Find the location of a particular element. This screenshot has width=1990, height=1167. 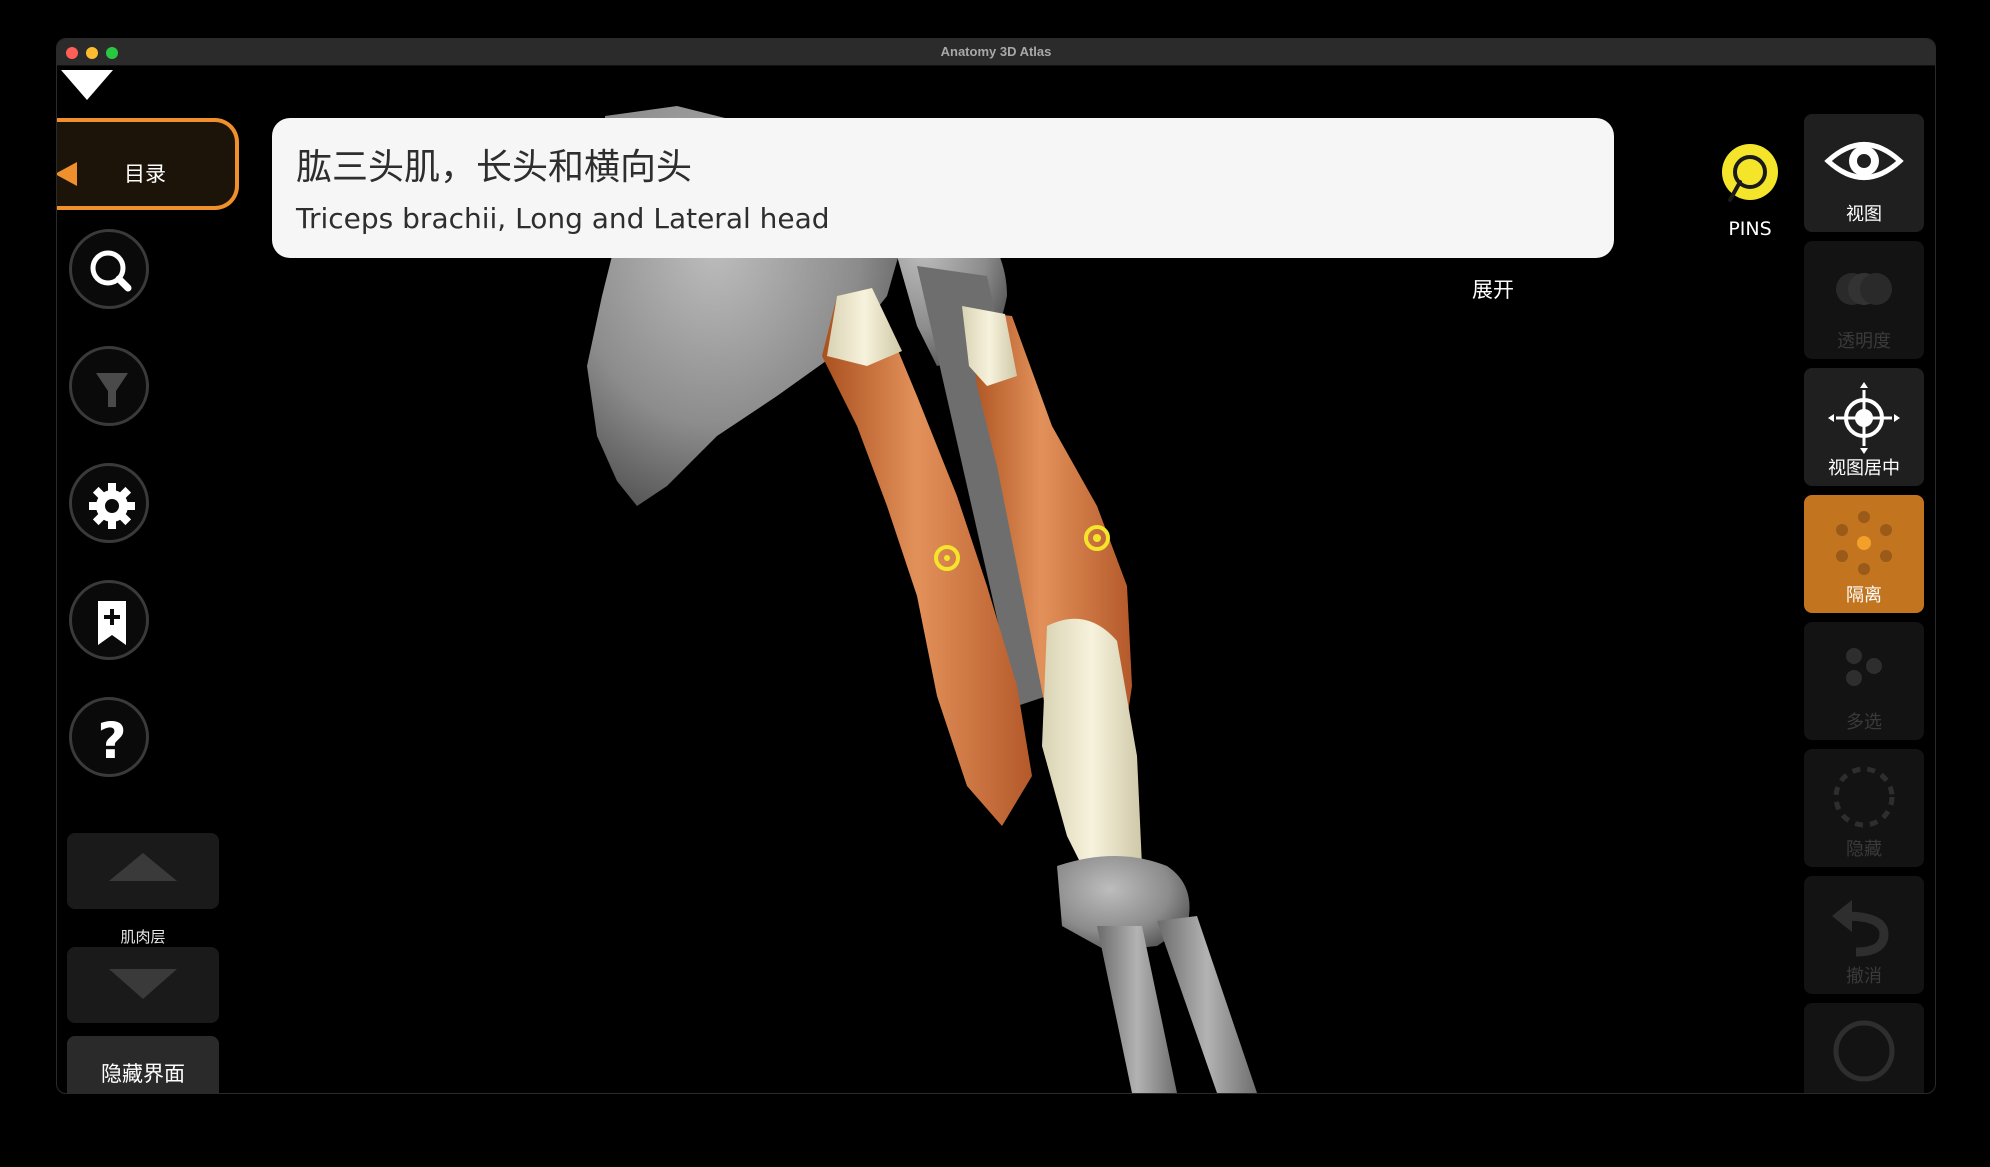

filter-icon is located at coordinates (112, 390).